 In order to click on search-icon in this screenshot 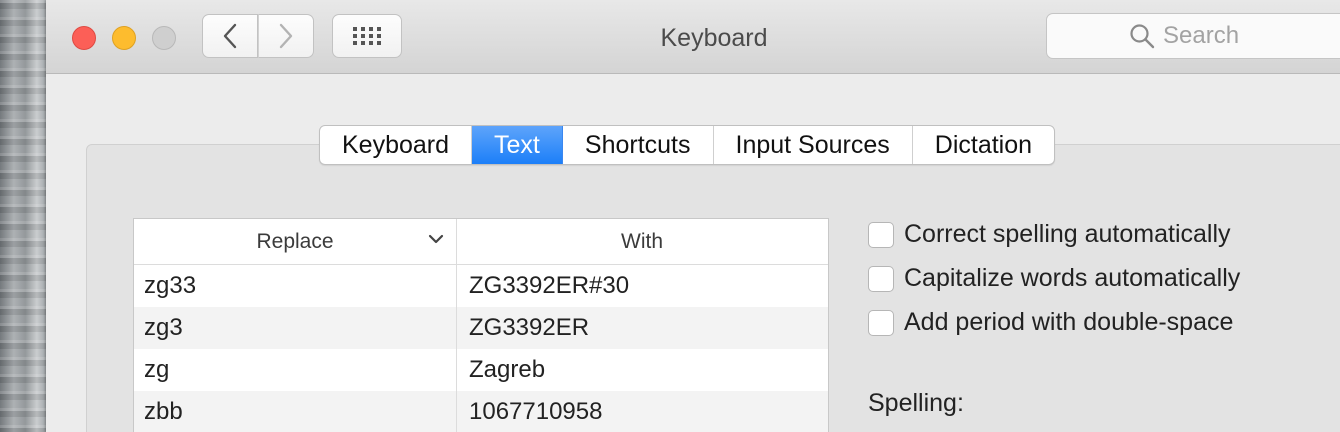, I will do `click(1142, 36)`.